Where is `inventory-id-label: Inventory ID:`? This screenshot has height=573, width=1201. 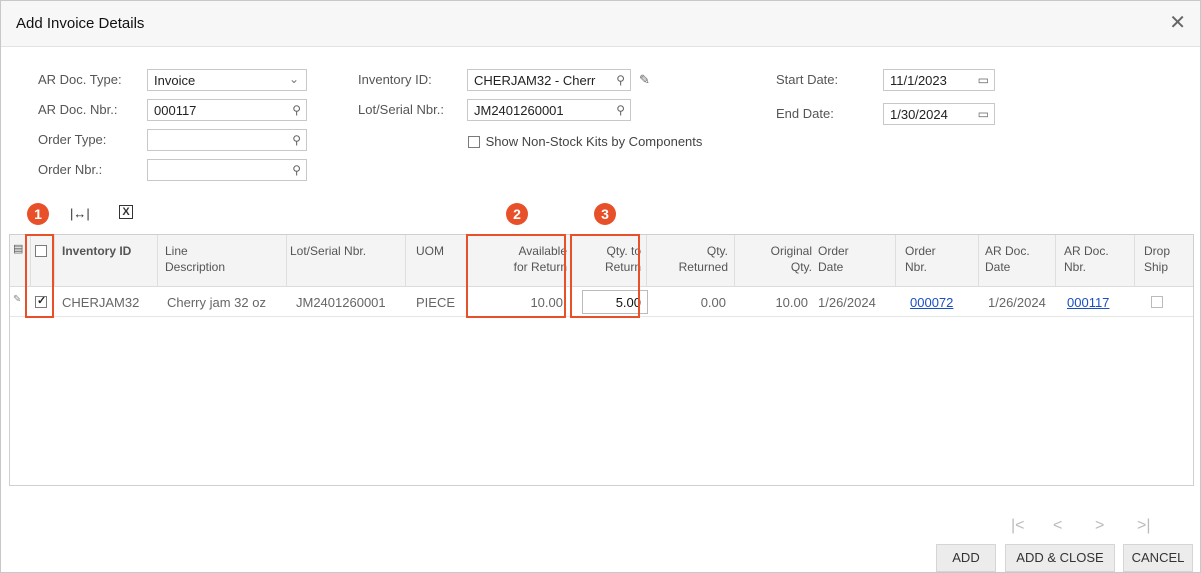 inventory-id-label: Inventory ID: is located at coordinates (395, 79).